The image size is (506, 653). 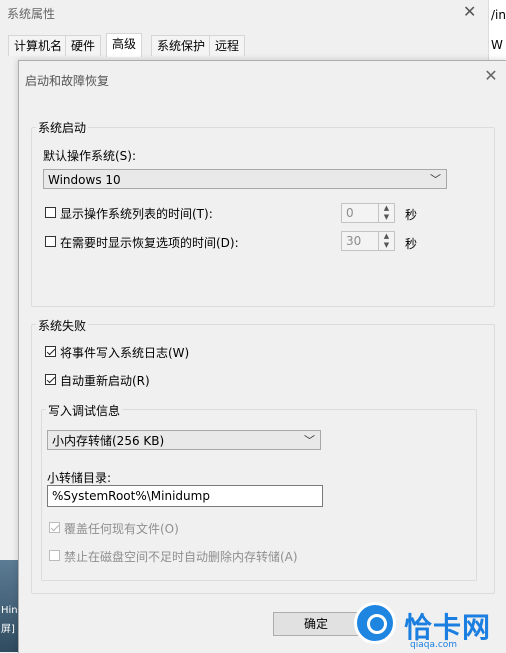 What do you see at coordinates (90, 156) in the screenshot?
I see `default-os-label: 默认操作系统(S):` at bounding box center [90, 156].